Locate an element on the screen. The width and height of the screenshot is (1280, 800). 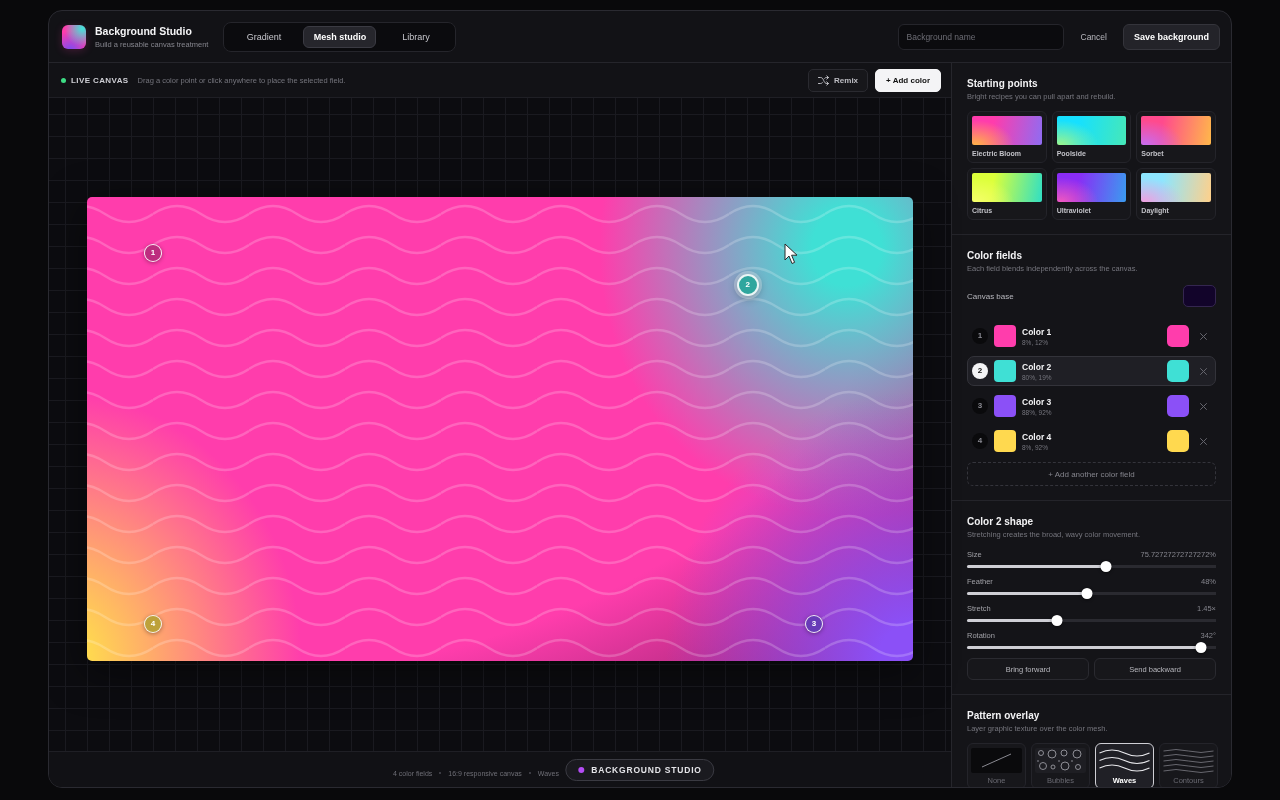
add-color-button: + Add color is located at coordinates (908, 80).